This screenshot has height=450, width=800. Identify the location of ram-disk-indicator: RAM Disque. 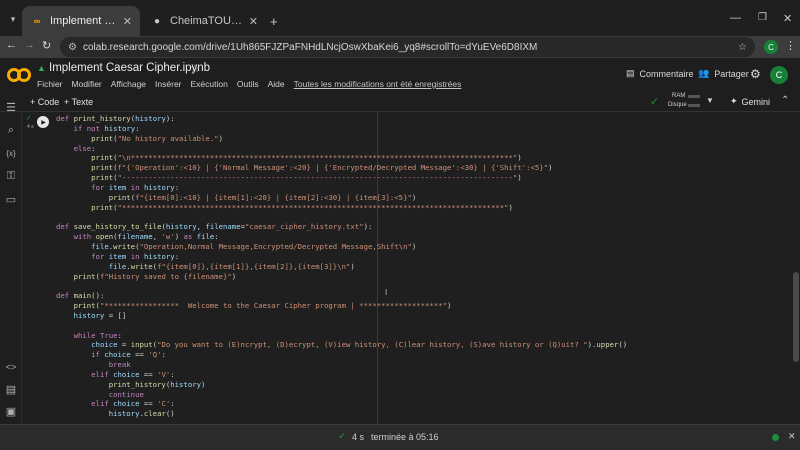
(685, 102).